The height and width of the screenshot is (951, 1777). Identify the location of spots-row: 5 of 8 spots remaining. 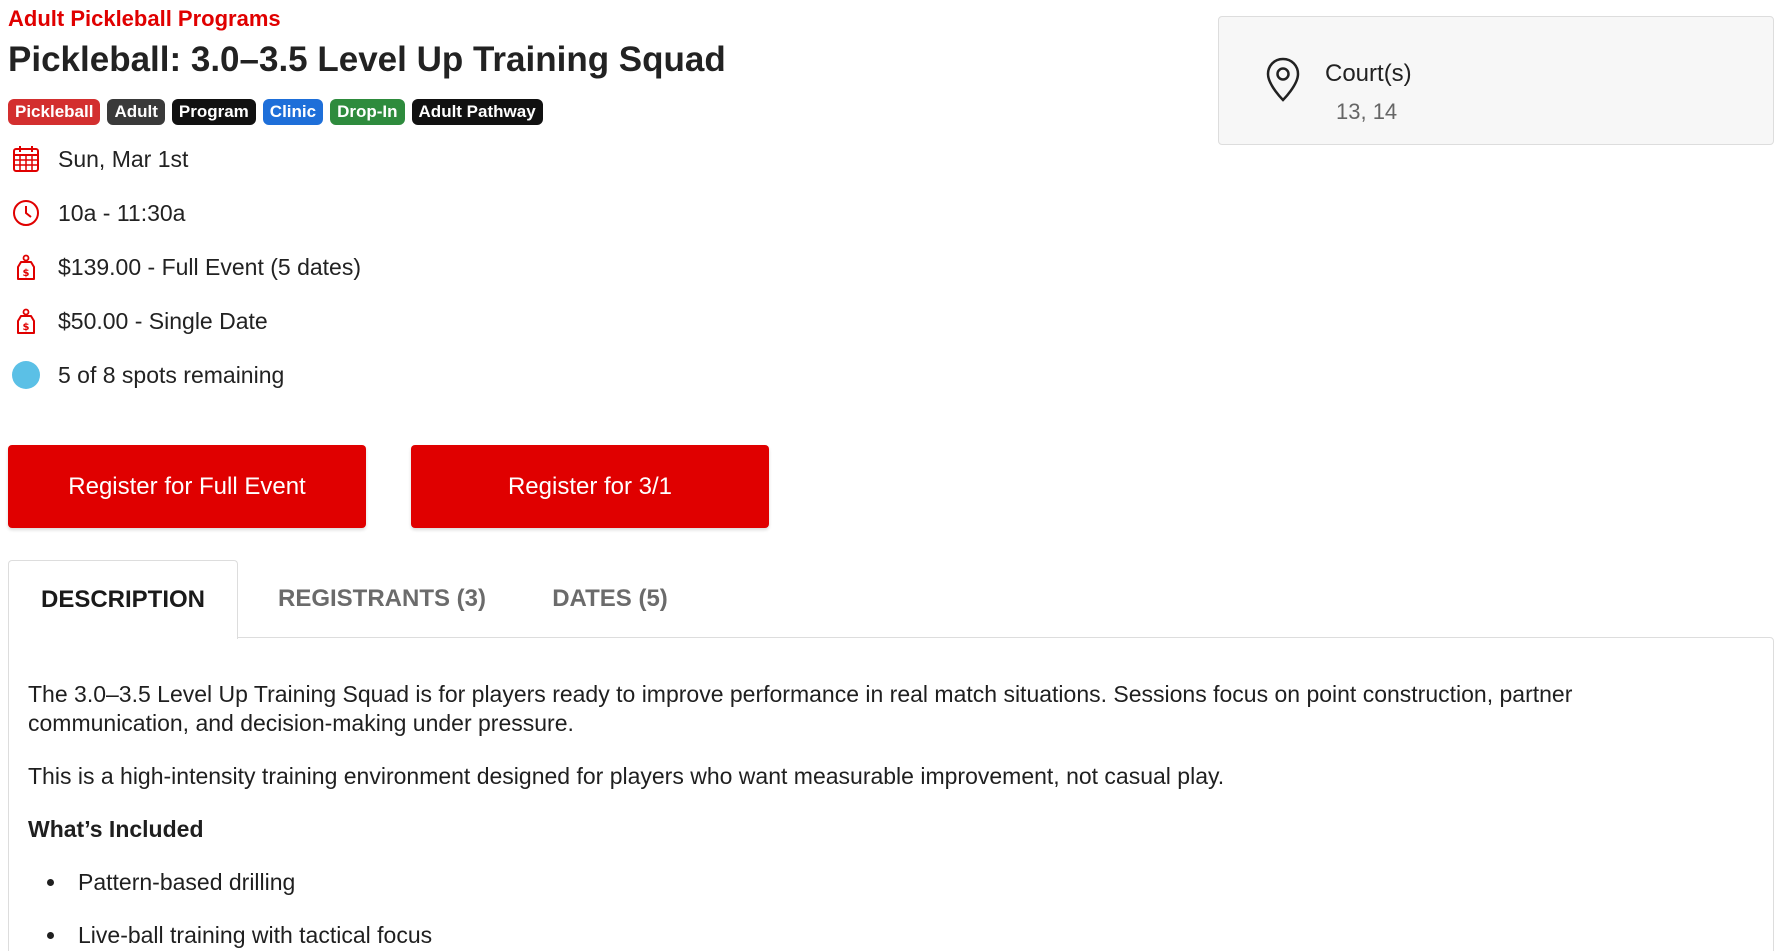
(312, 388).